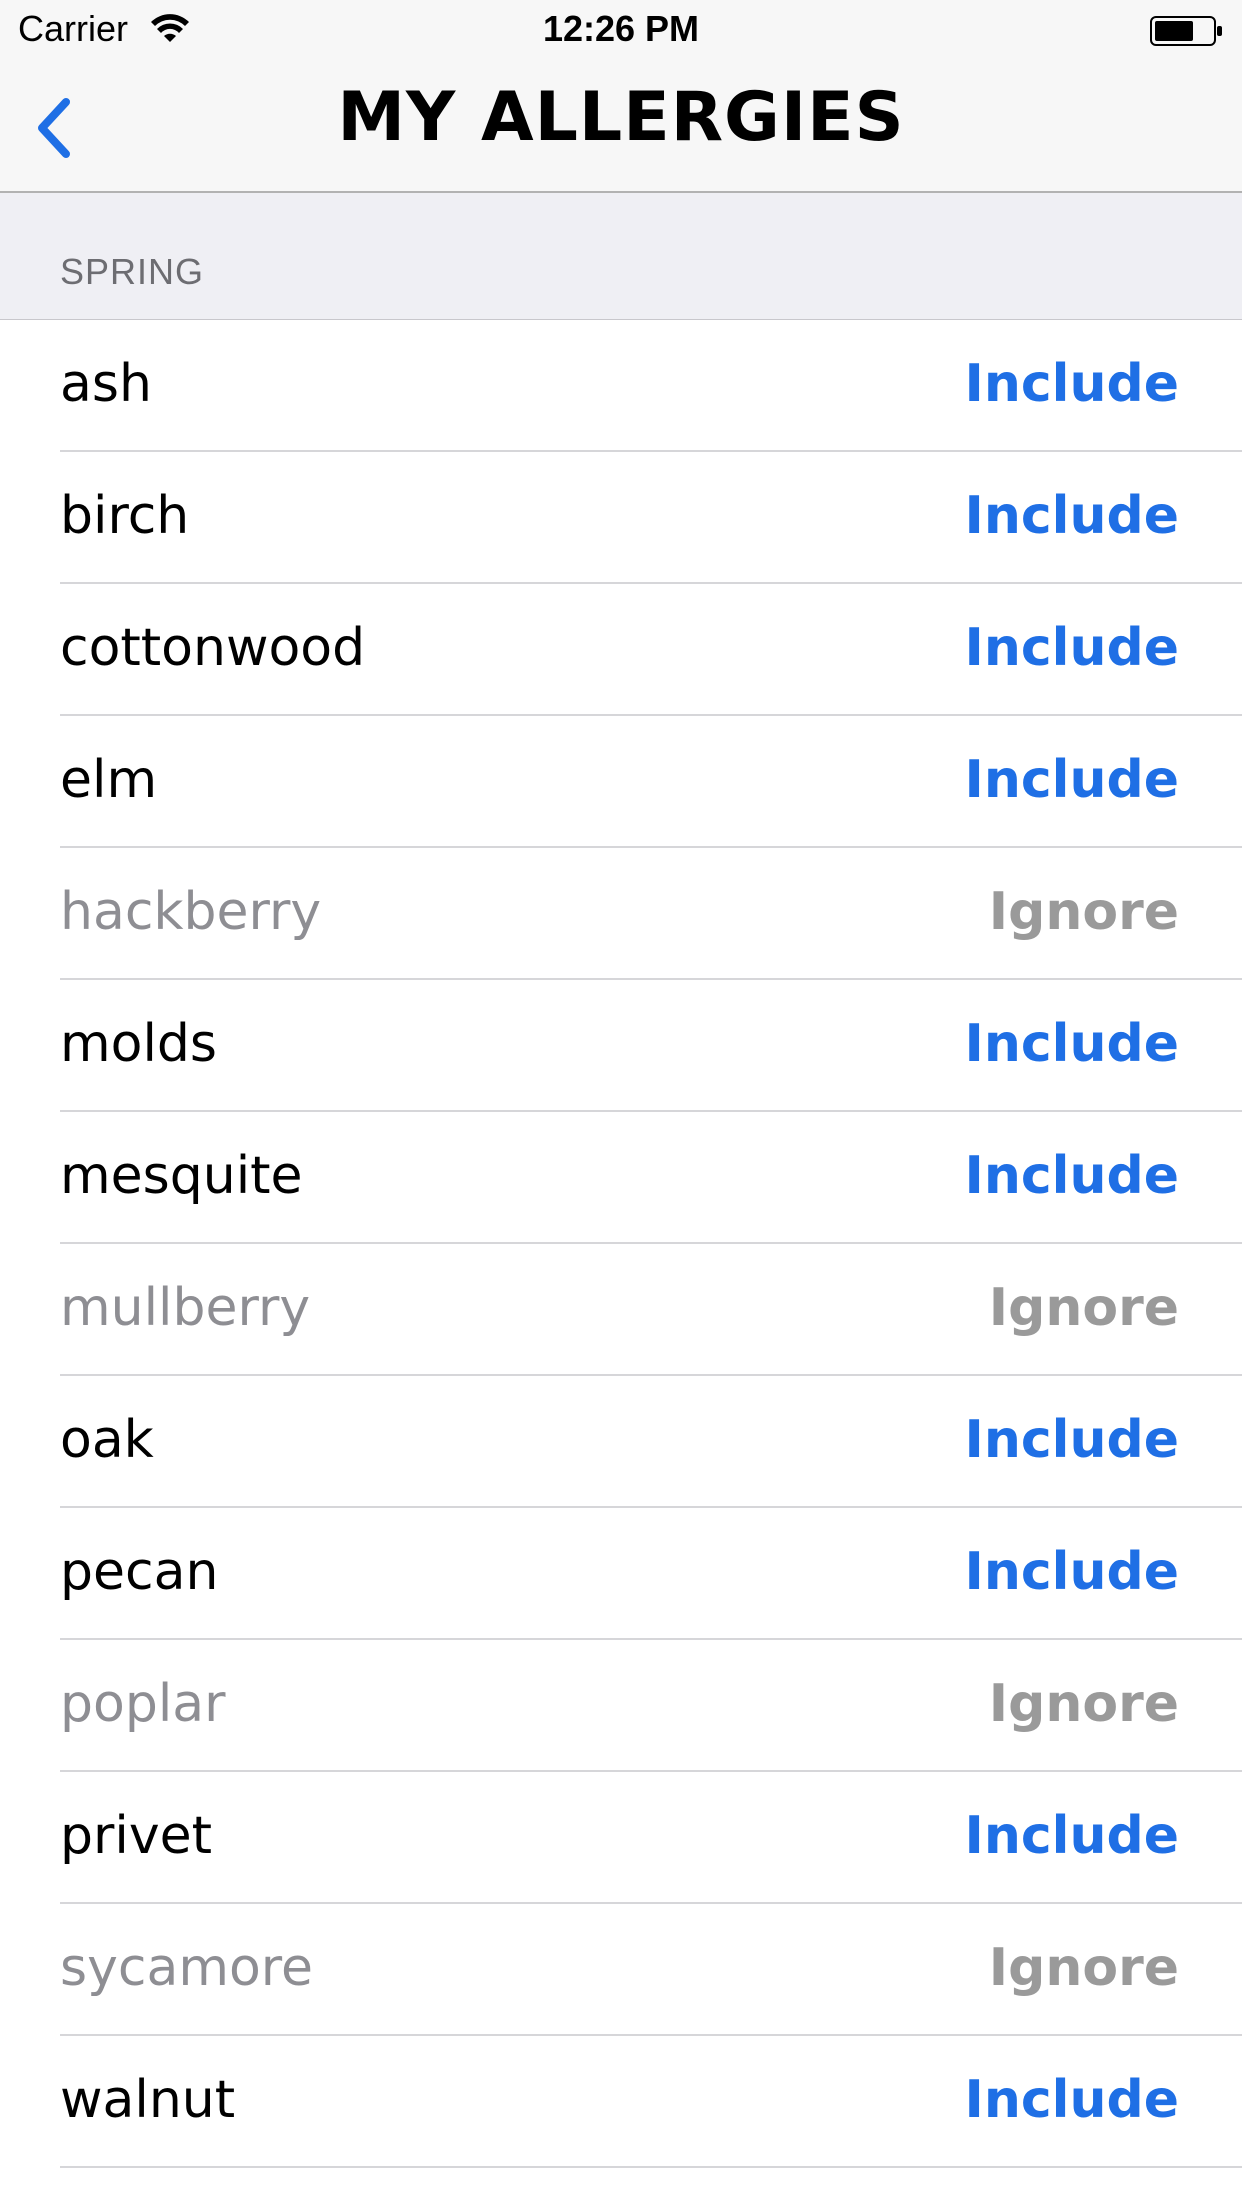 The image size is (1242, 2208). I want to click on allergen-name: birch, so click(125, 516).